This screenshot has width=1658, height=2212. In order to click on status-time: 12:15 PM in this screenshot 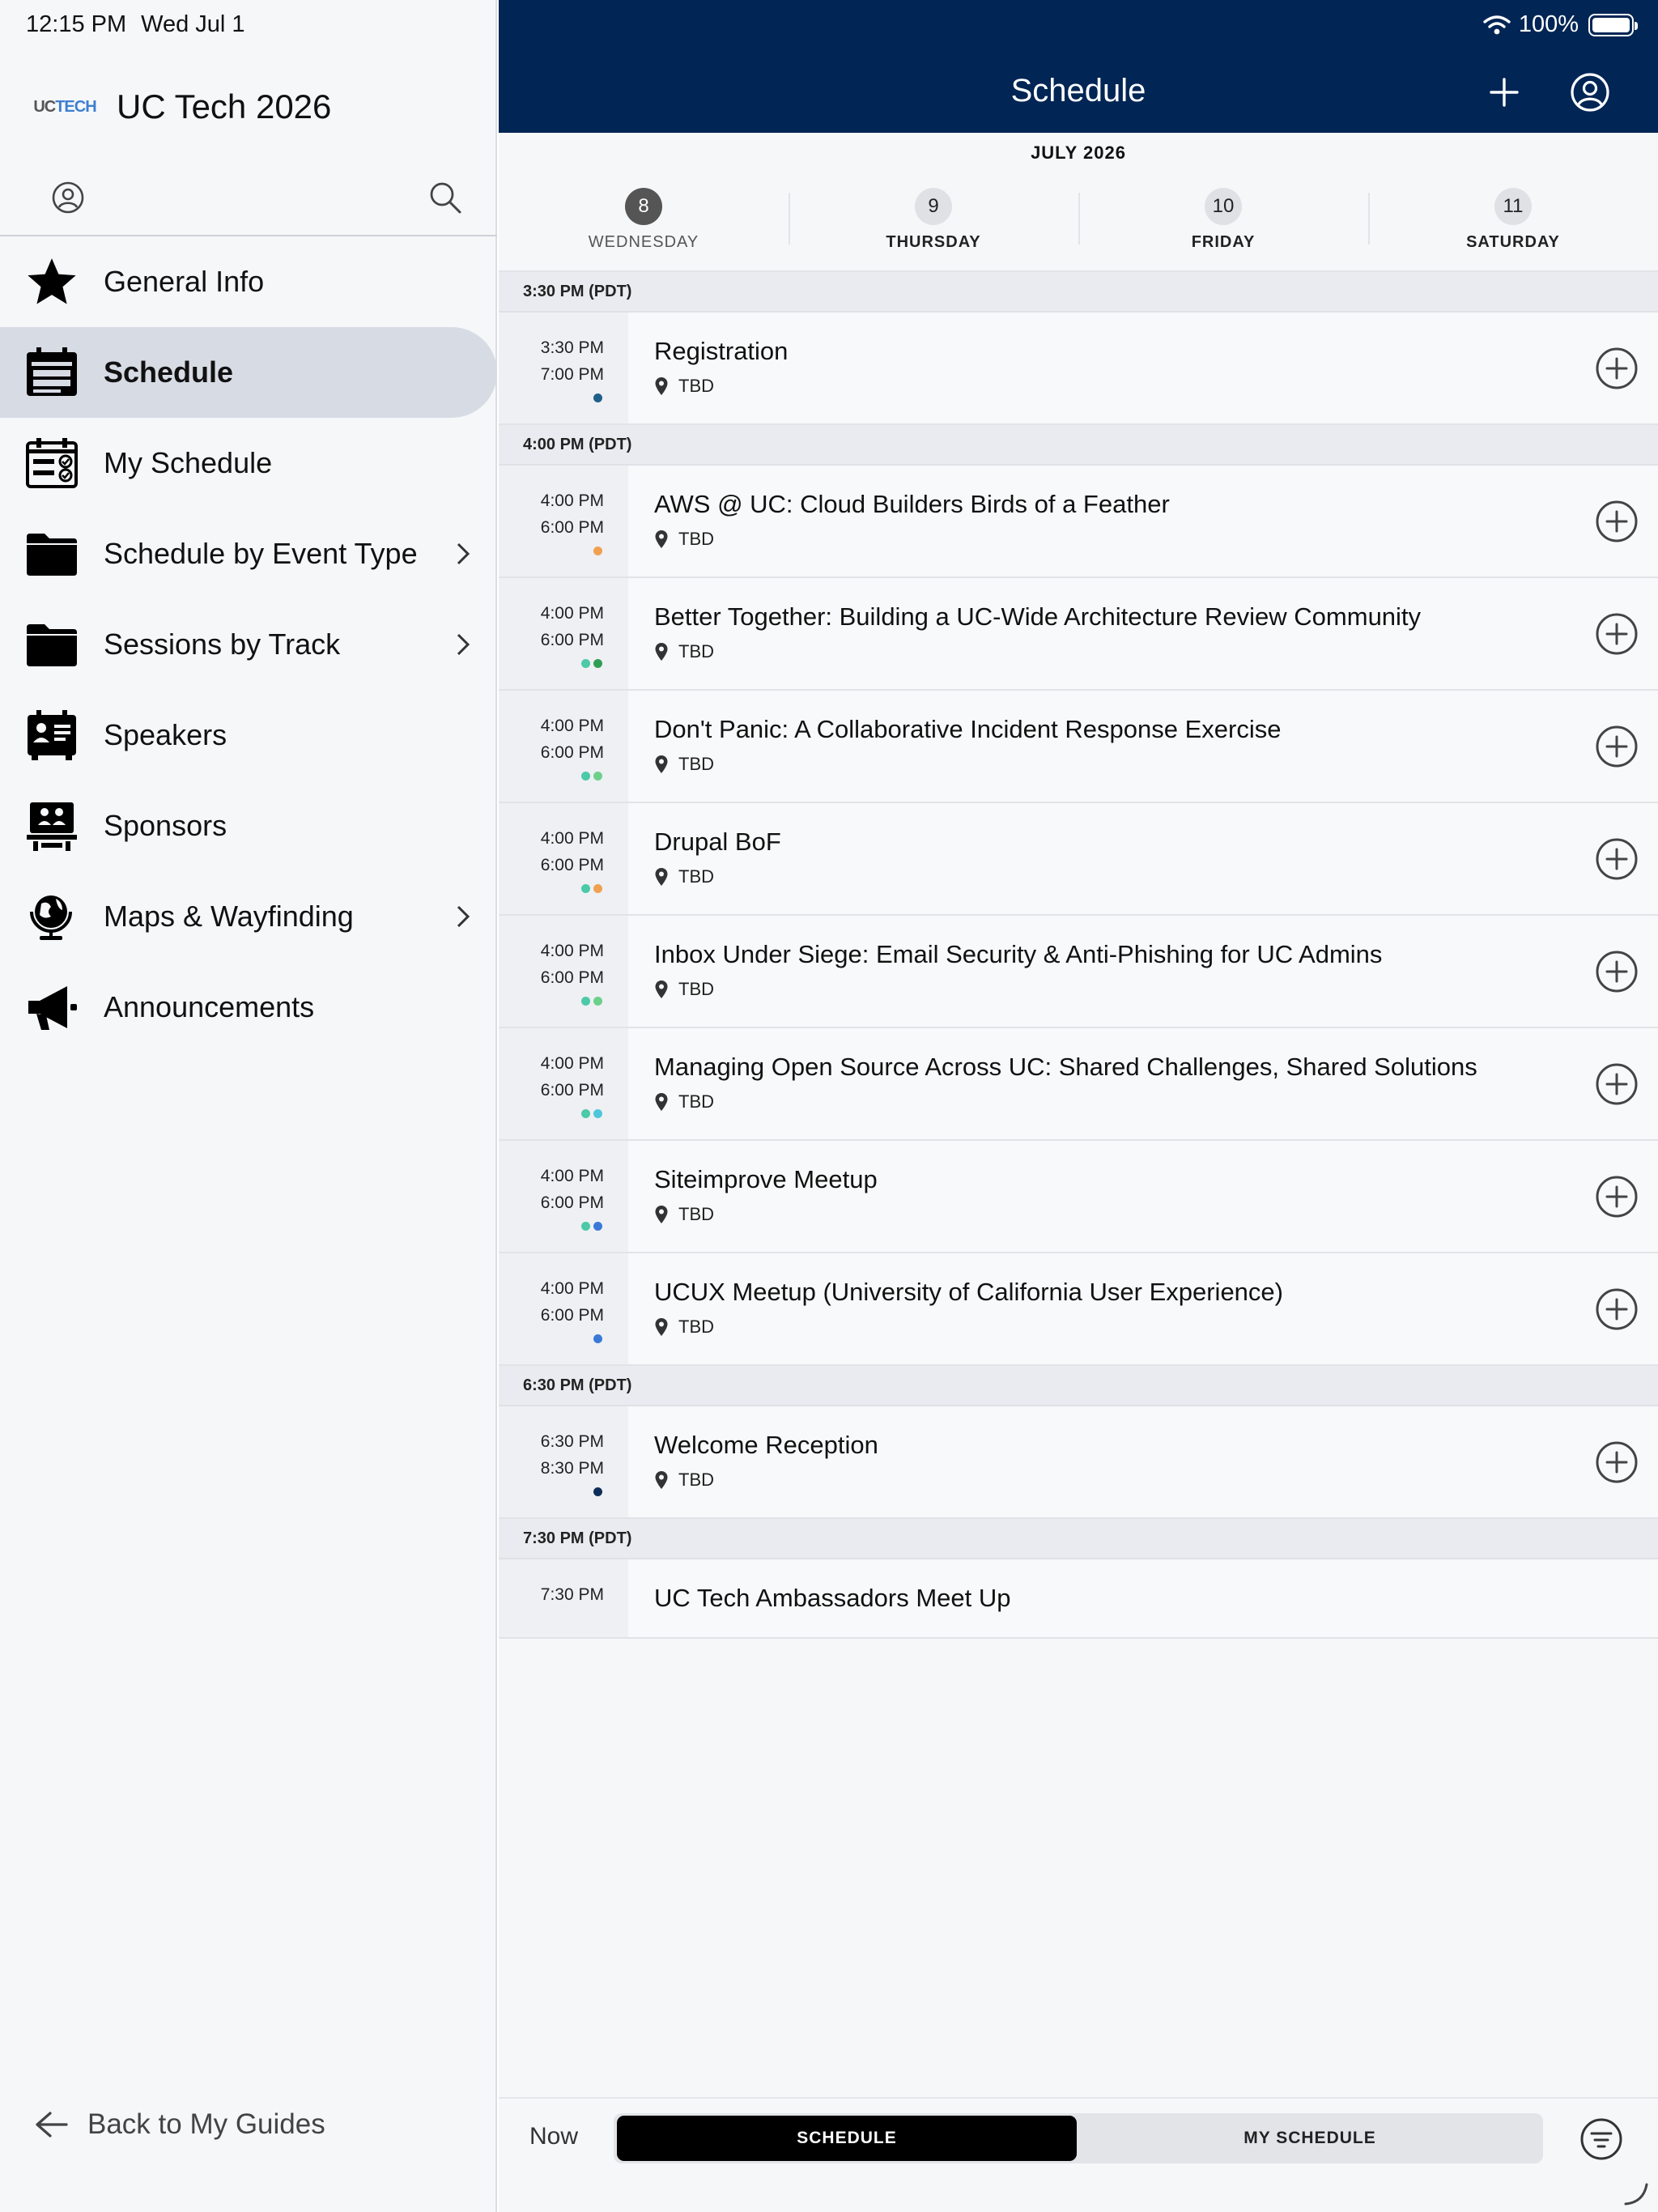, I will do `click(76, 24)`.